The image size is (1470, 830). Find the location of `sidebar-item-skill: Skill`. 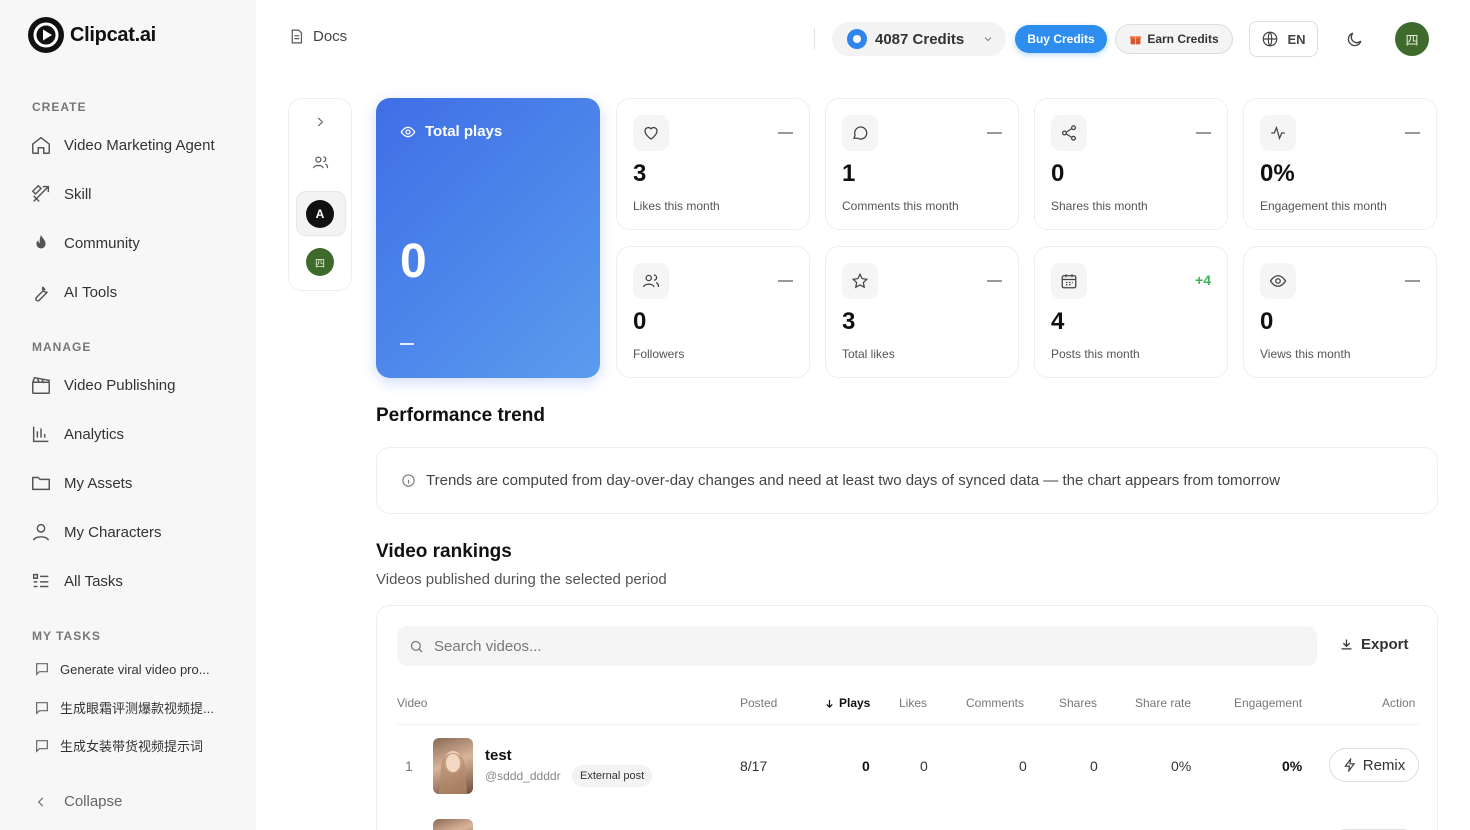

sidebar-item-skill: Skill is located at coordinates (61, 194).